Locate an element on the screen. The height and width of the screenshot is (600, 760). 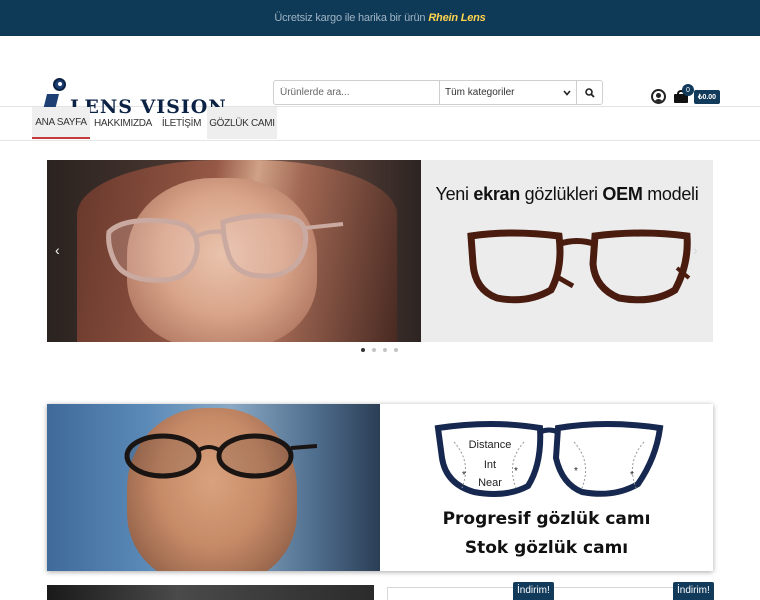
nav-item-hakkimizda: HAKKIMIZDA is located at coordinates (123, 123).